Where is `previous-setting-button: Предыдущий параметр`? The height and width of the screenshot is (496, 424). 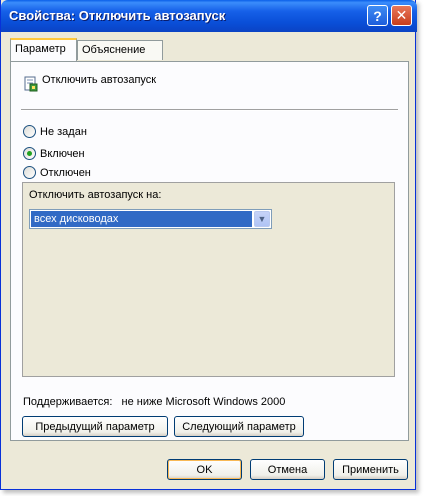
previous-setting-button: Предыдущий параметр is located at coordinates (95, 426).